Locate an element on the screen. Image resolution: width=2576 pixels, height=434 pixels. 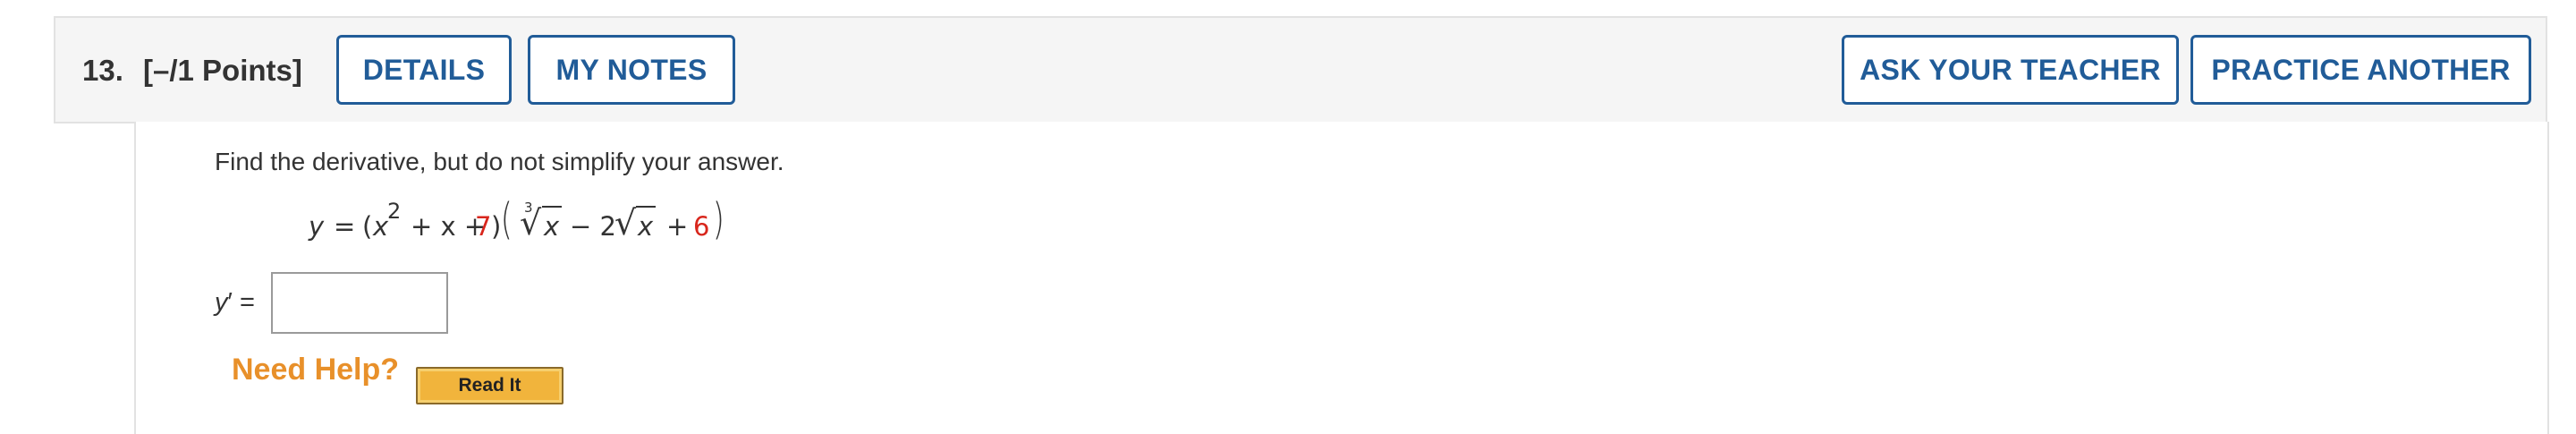
need-help-label: Need Help? is located at coordinates (316, 370).